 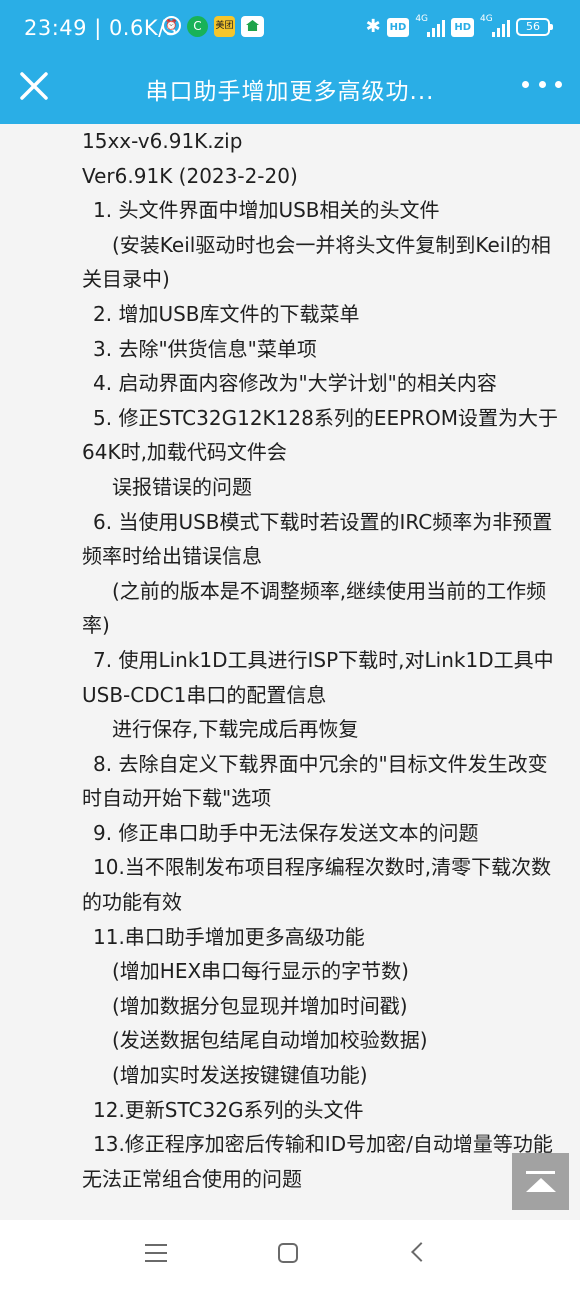 What do you see at coordinates (462, 27) in the screenshot?
I see `hd-badge-2: HD` at bounding box center [462, 27].